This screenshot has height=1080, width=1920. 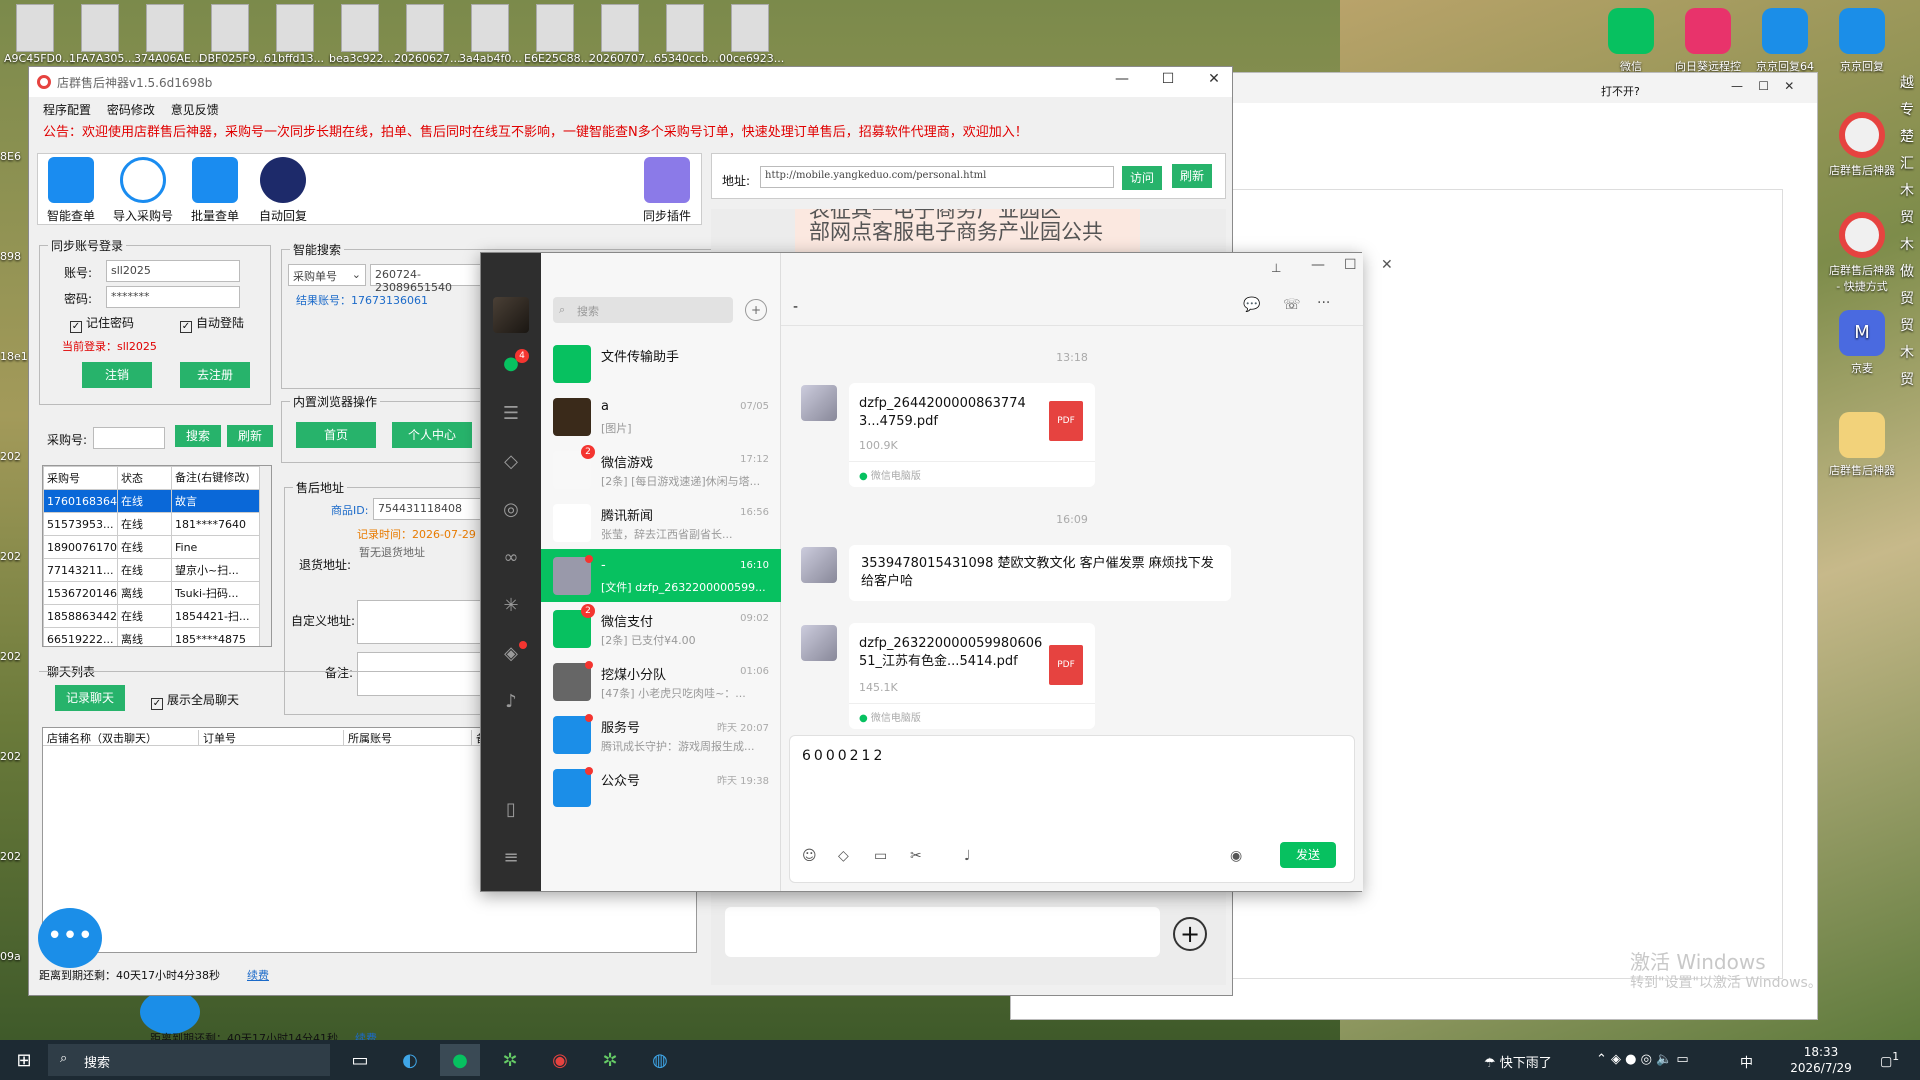 What do you see at coordinates (129, 438) in the screenshot?
I see `purchase-search-input` at bounding box center [129, 438].